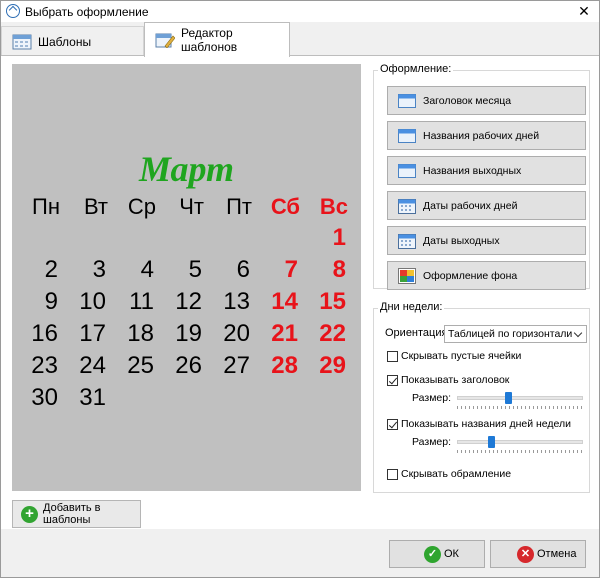  I want to click on calendar-edit-icon, so click(165, 40).